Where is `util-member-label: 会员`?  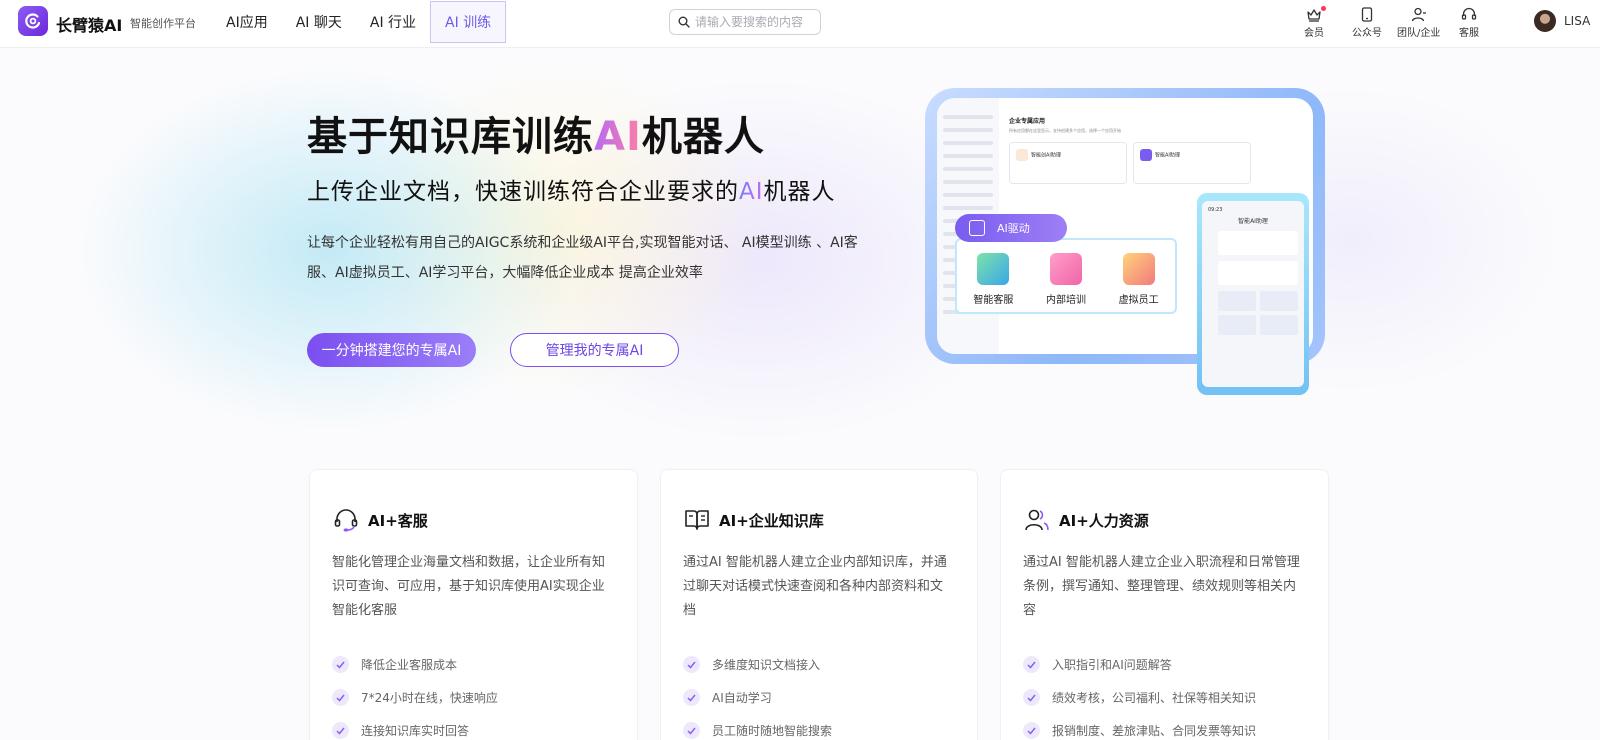
util-member-label: 会员 is located at coordinates (1314, 33).